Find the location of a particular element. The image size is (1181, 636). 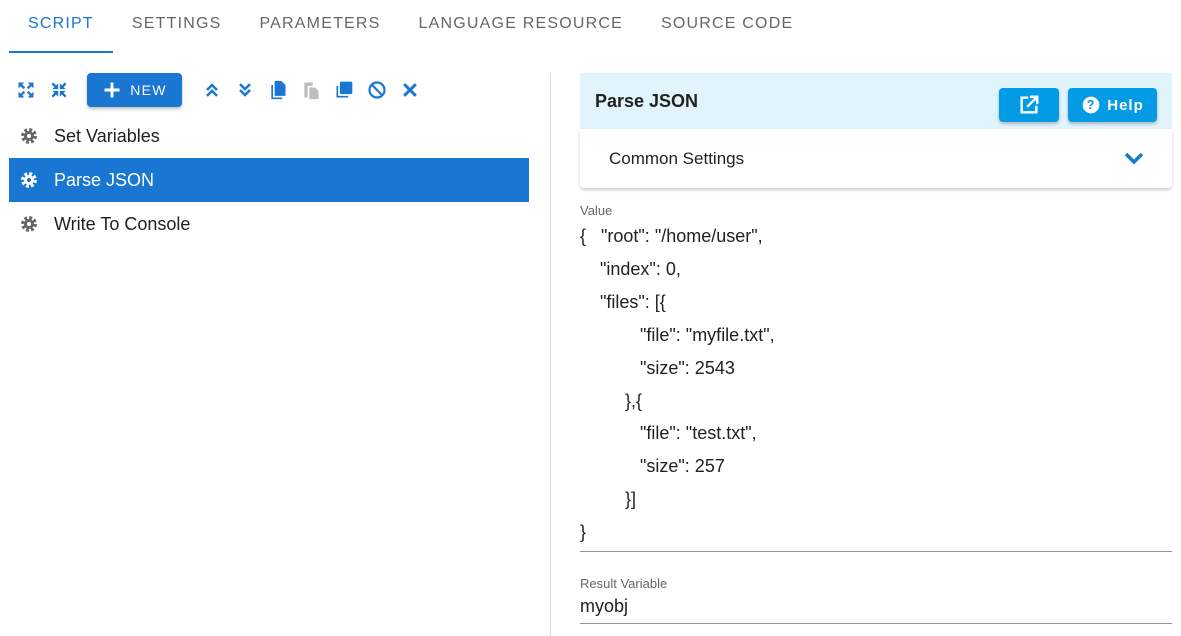

open-external-button is located at coordinates (1029, 105).